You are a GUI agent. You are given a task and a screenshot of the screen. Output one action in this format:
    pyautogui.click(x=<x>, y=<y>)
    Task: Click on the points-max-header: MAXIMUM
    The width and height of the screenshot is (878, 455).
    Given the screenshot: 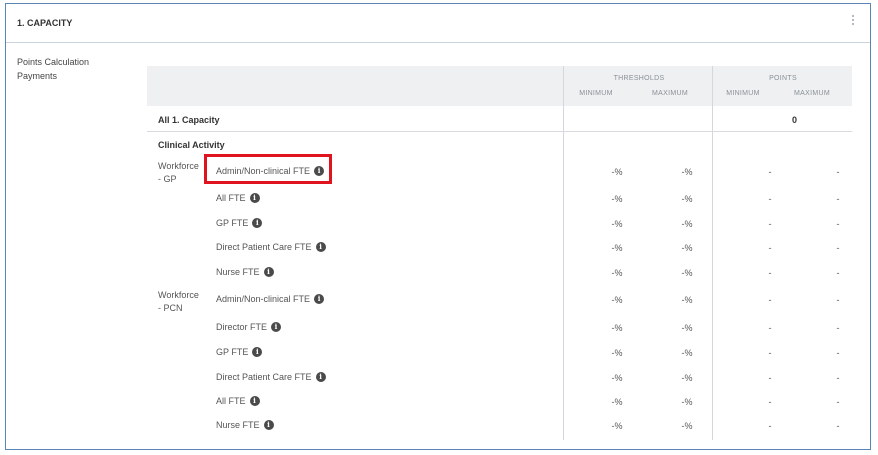 What is the action you would take?
    pyautogui.click(x=812, y=93)
    